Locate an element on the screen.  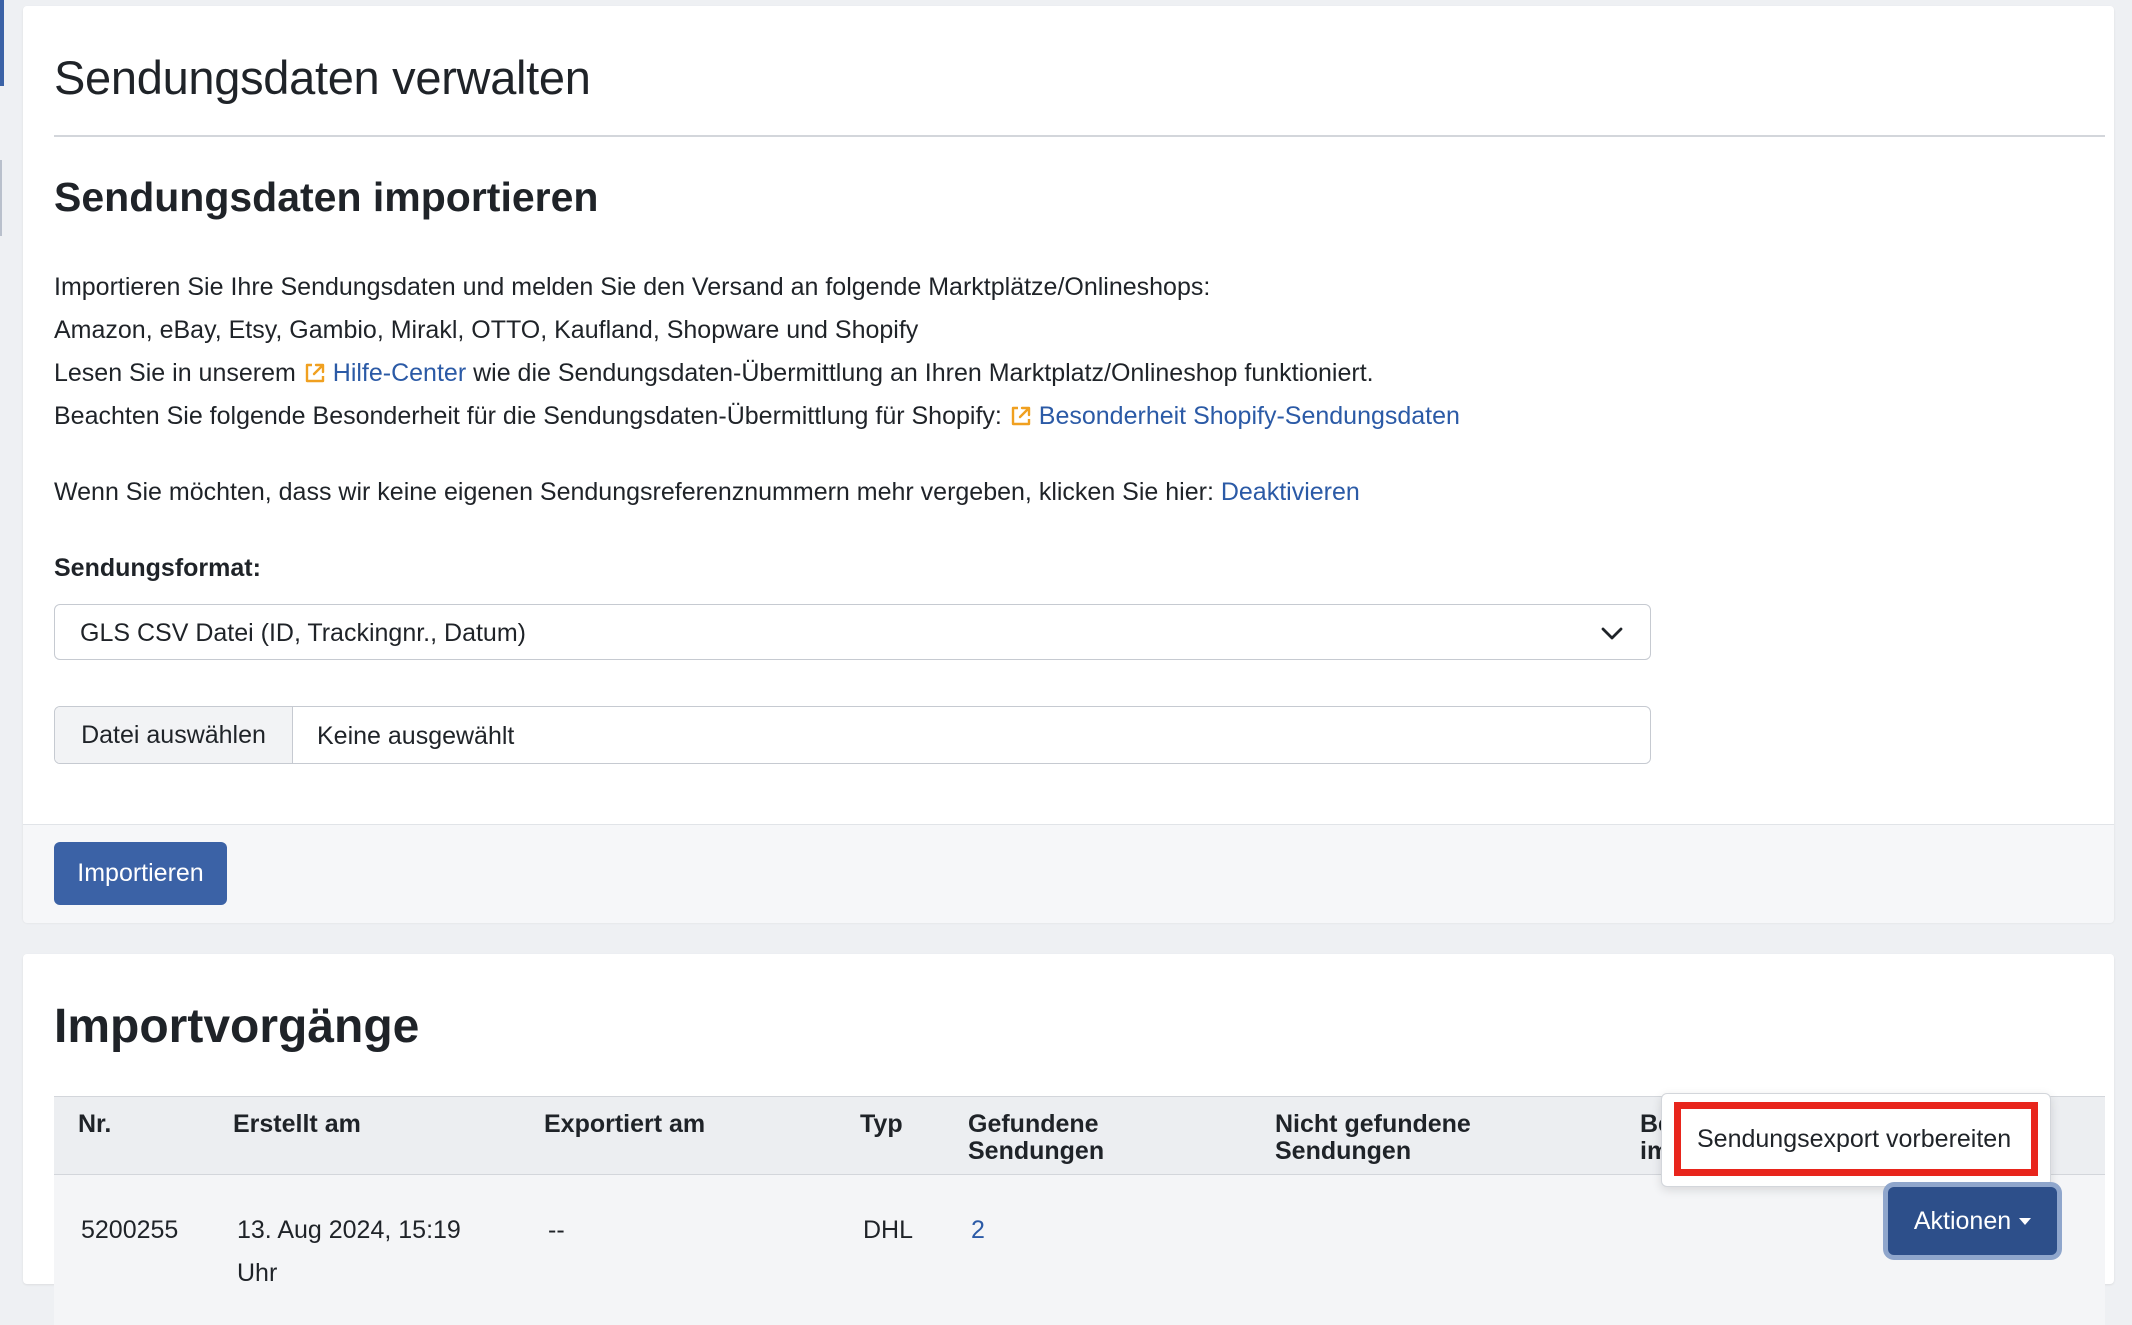
format-select-value: GLS CSV Datei (ID, Trackingnr., Datum) is located at coordinates (303, 633).